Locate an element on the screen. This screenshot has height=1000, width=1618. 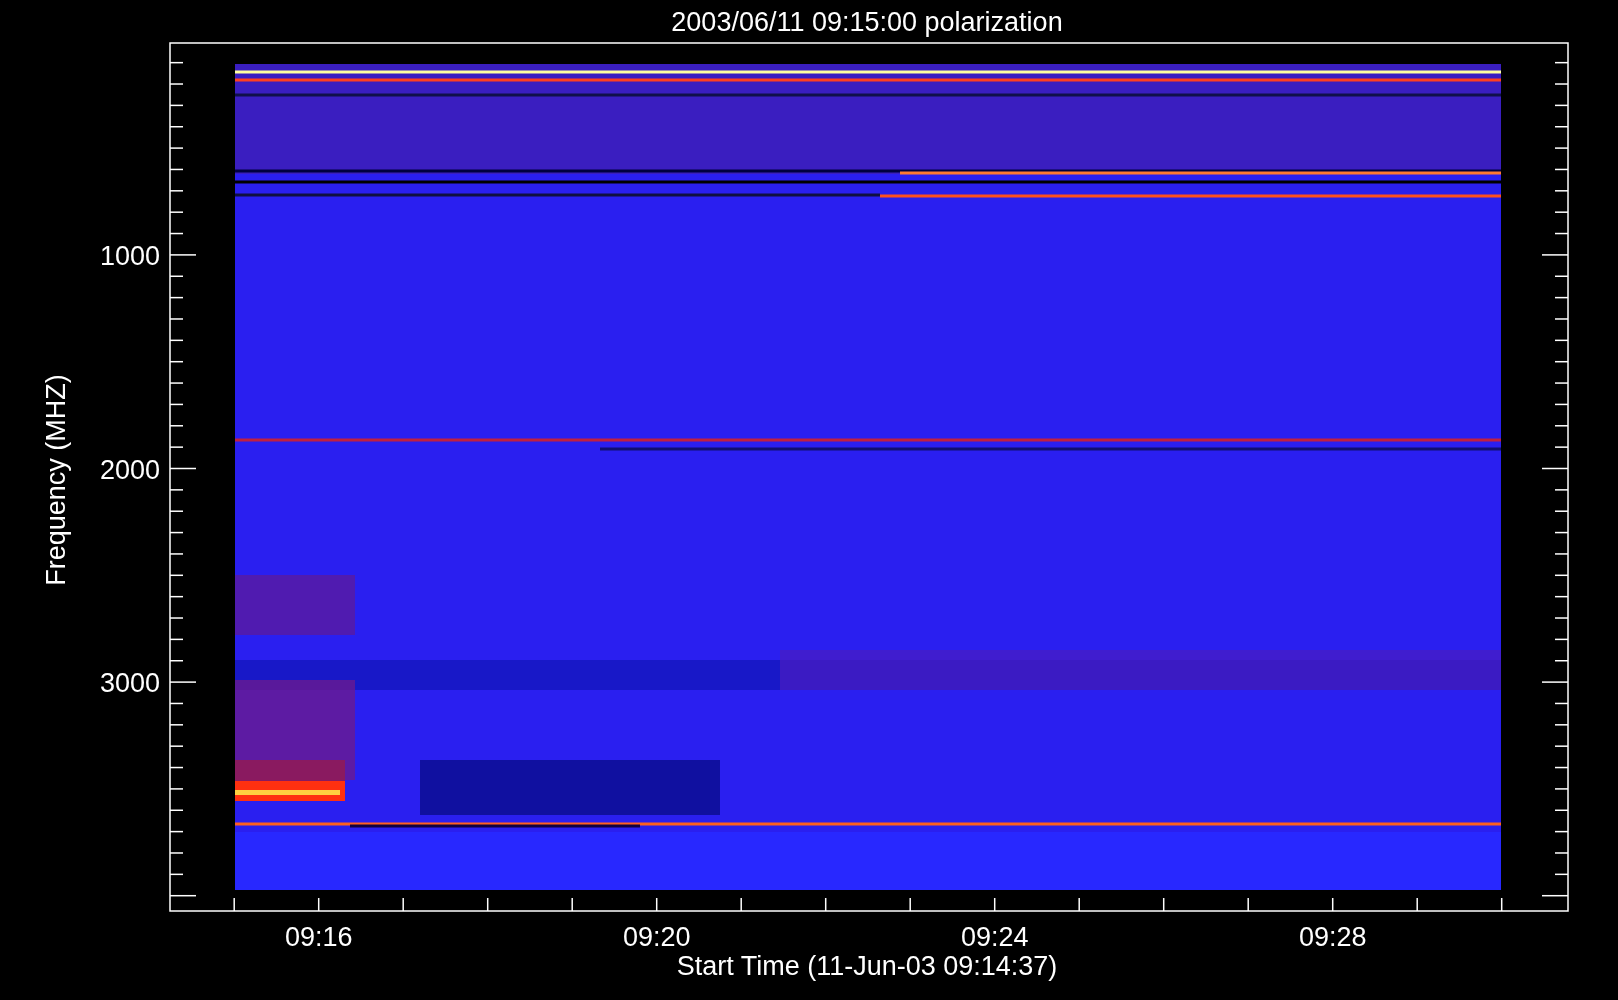
x-tick-label: 09:24 is located at coordinates (994, 937).